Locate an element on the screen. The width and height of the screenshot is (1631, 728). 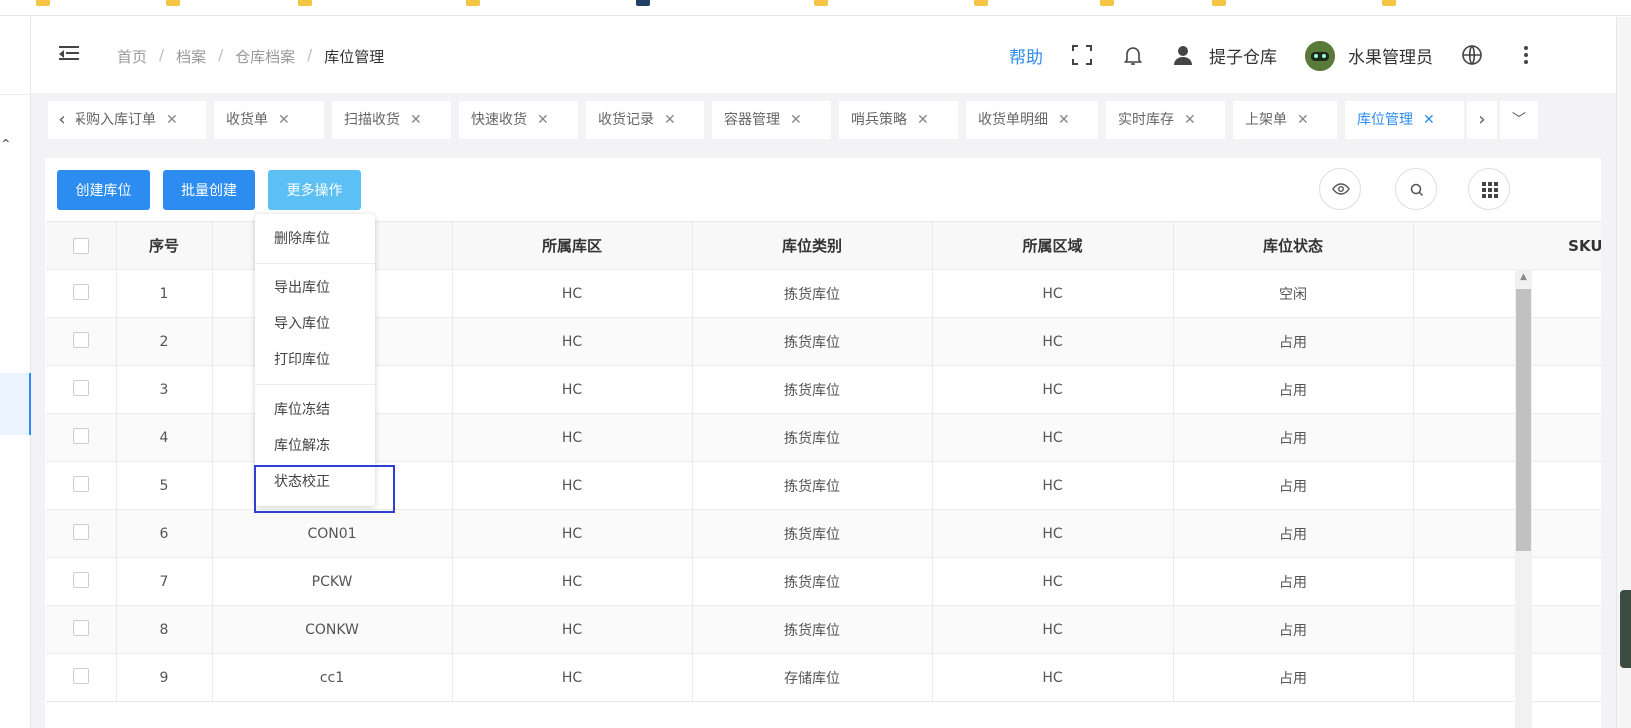
tab-label: 快速收货 is located at coordinates (499, 120).